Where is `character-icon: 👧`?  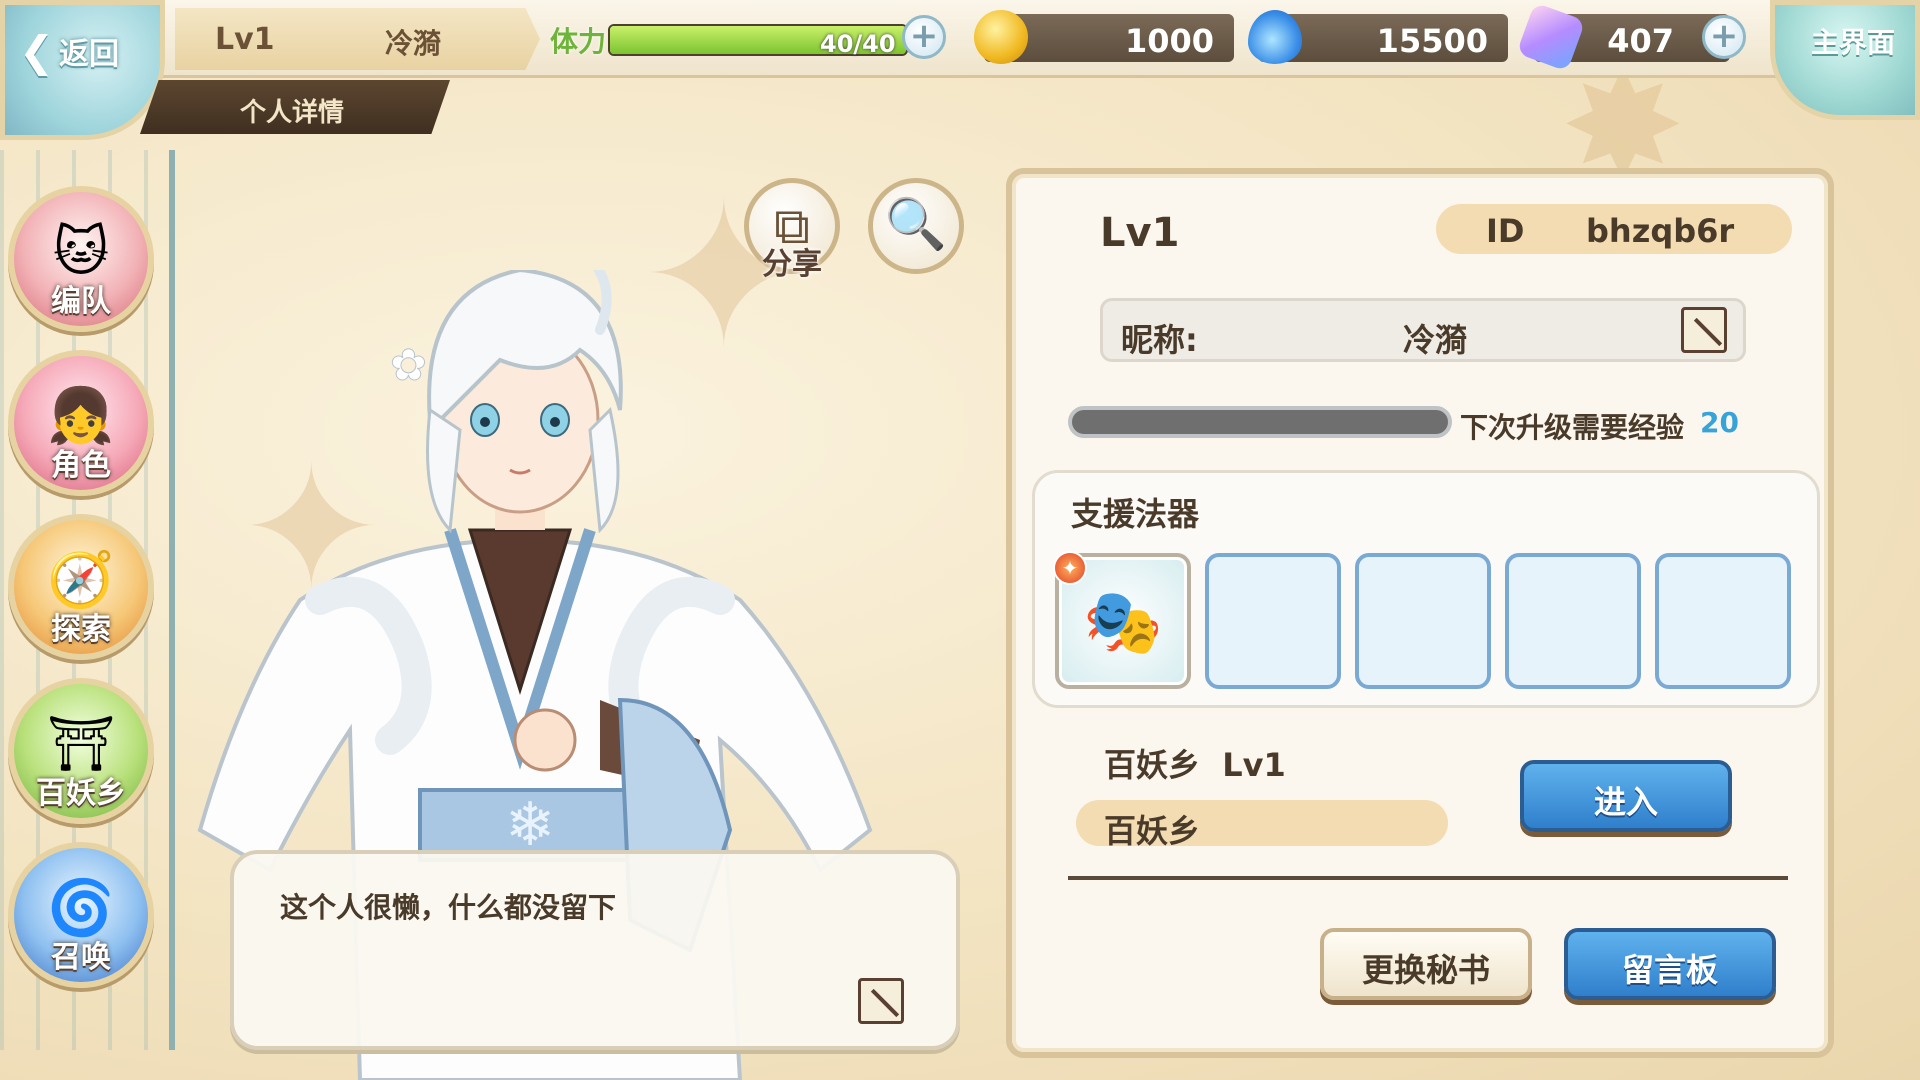
character-icon: 👧 is located at coordinates (81, 415).